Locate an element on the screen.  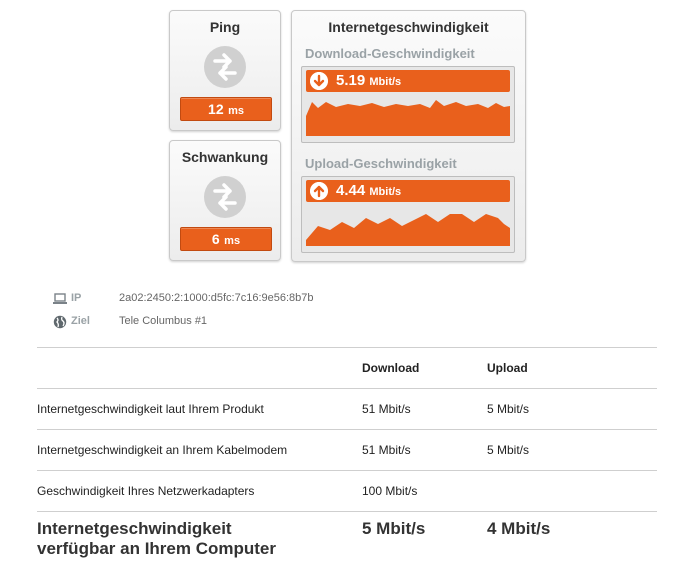
upload-graph: 4.44 Mbit/s is located at coordinates (408, 214).